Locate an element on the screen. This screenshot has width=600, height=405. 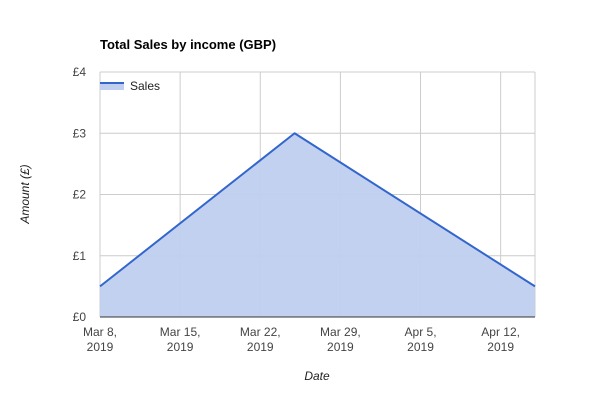
y-axis-title: Amount (£) is located at coordinates (25, 194).